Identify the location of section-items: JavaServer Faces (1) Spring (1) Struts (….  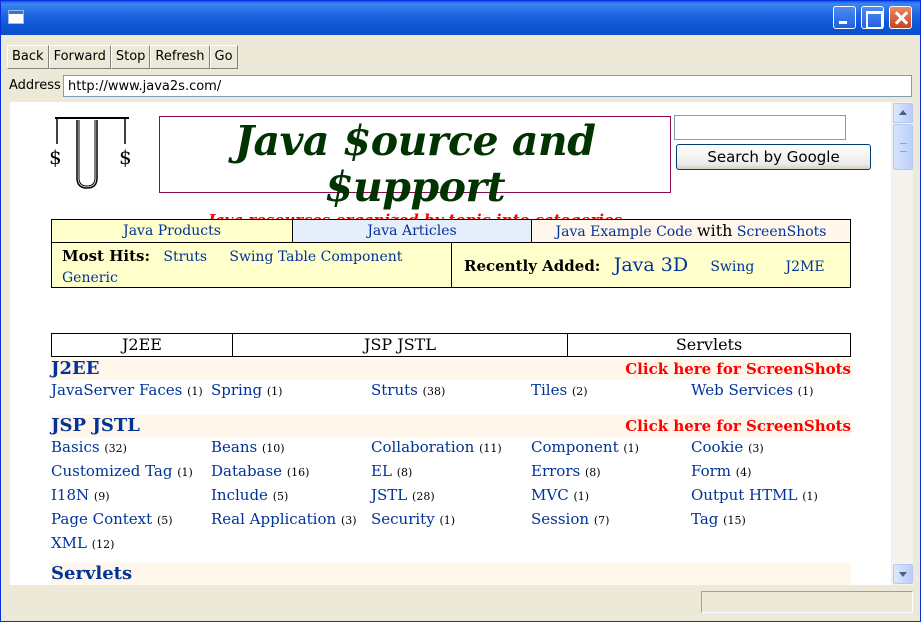
(461, 391).